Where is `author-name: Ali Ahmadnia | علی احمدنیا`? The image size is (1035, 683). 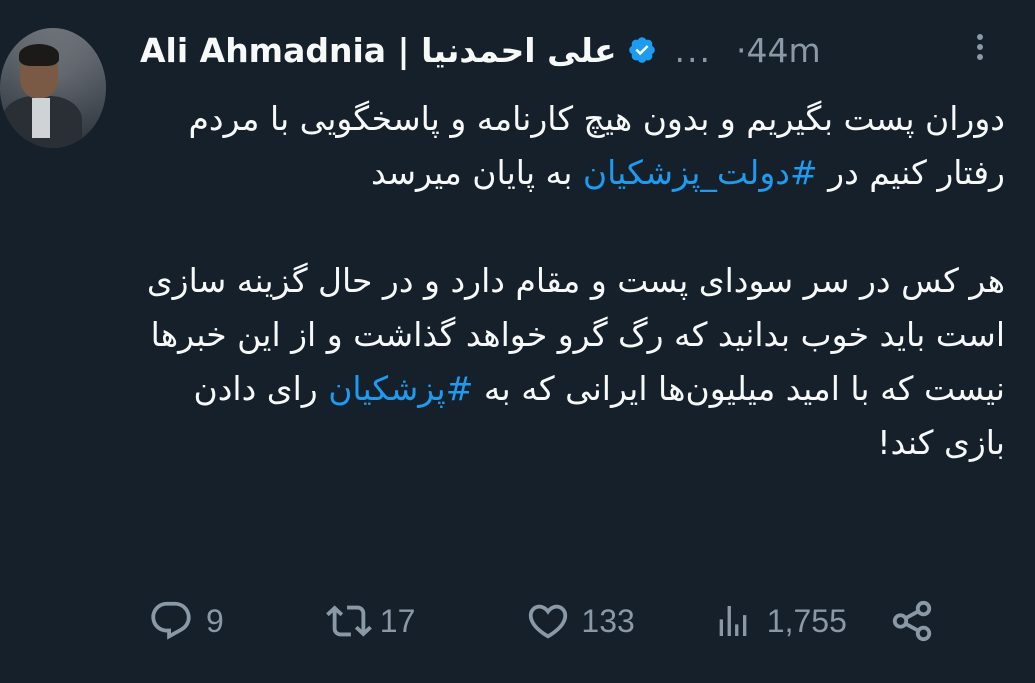
author-name: Ali Ahmadnia | علی احمدنیا is located at coordinates (378, 50).